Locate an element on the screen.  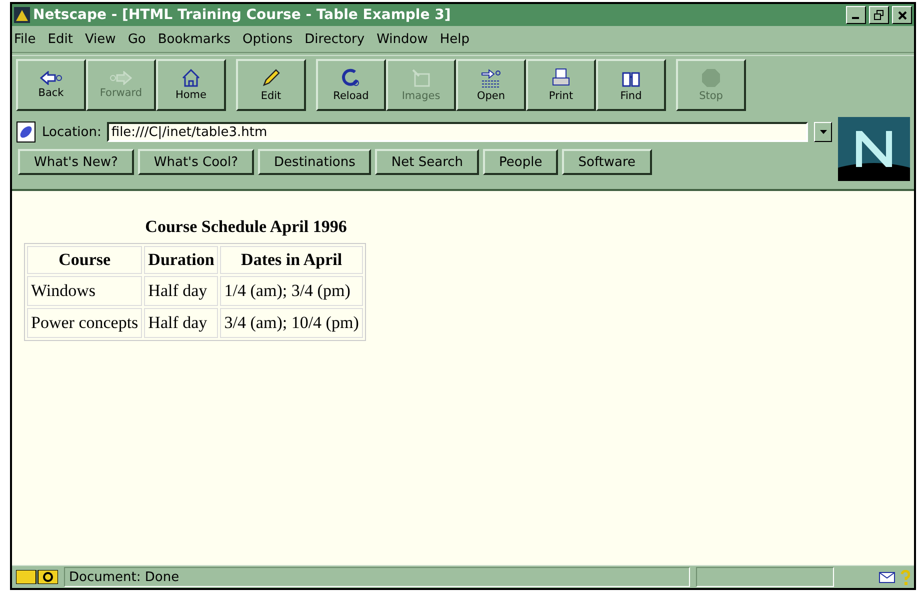
printer-icon is located at coordinates (561, 78).